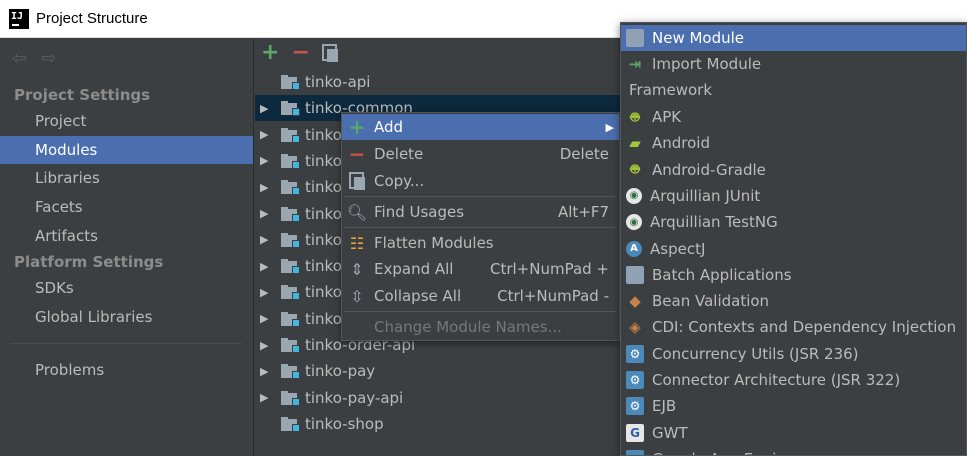  What do you see at coordinates (480, 269) in the screenshot?
I see `menu-item-expand-all: ⇕ Expand All Ctrl+NumPad +` at bounding box center [480, 269].